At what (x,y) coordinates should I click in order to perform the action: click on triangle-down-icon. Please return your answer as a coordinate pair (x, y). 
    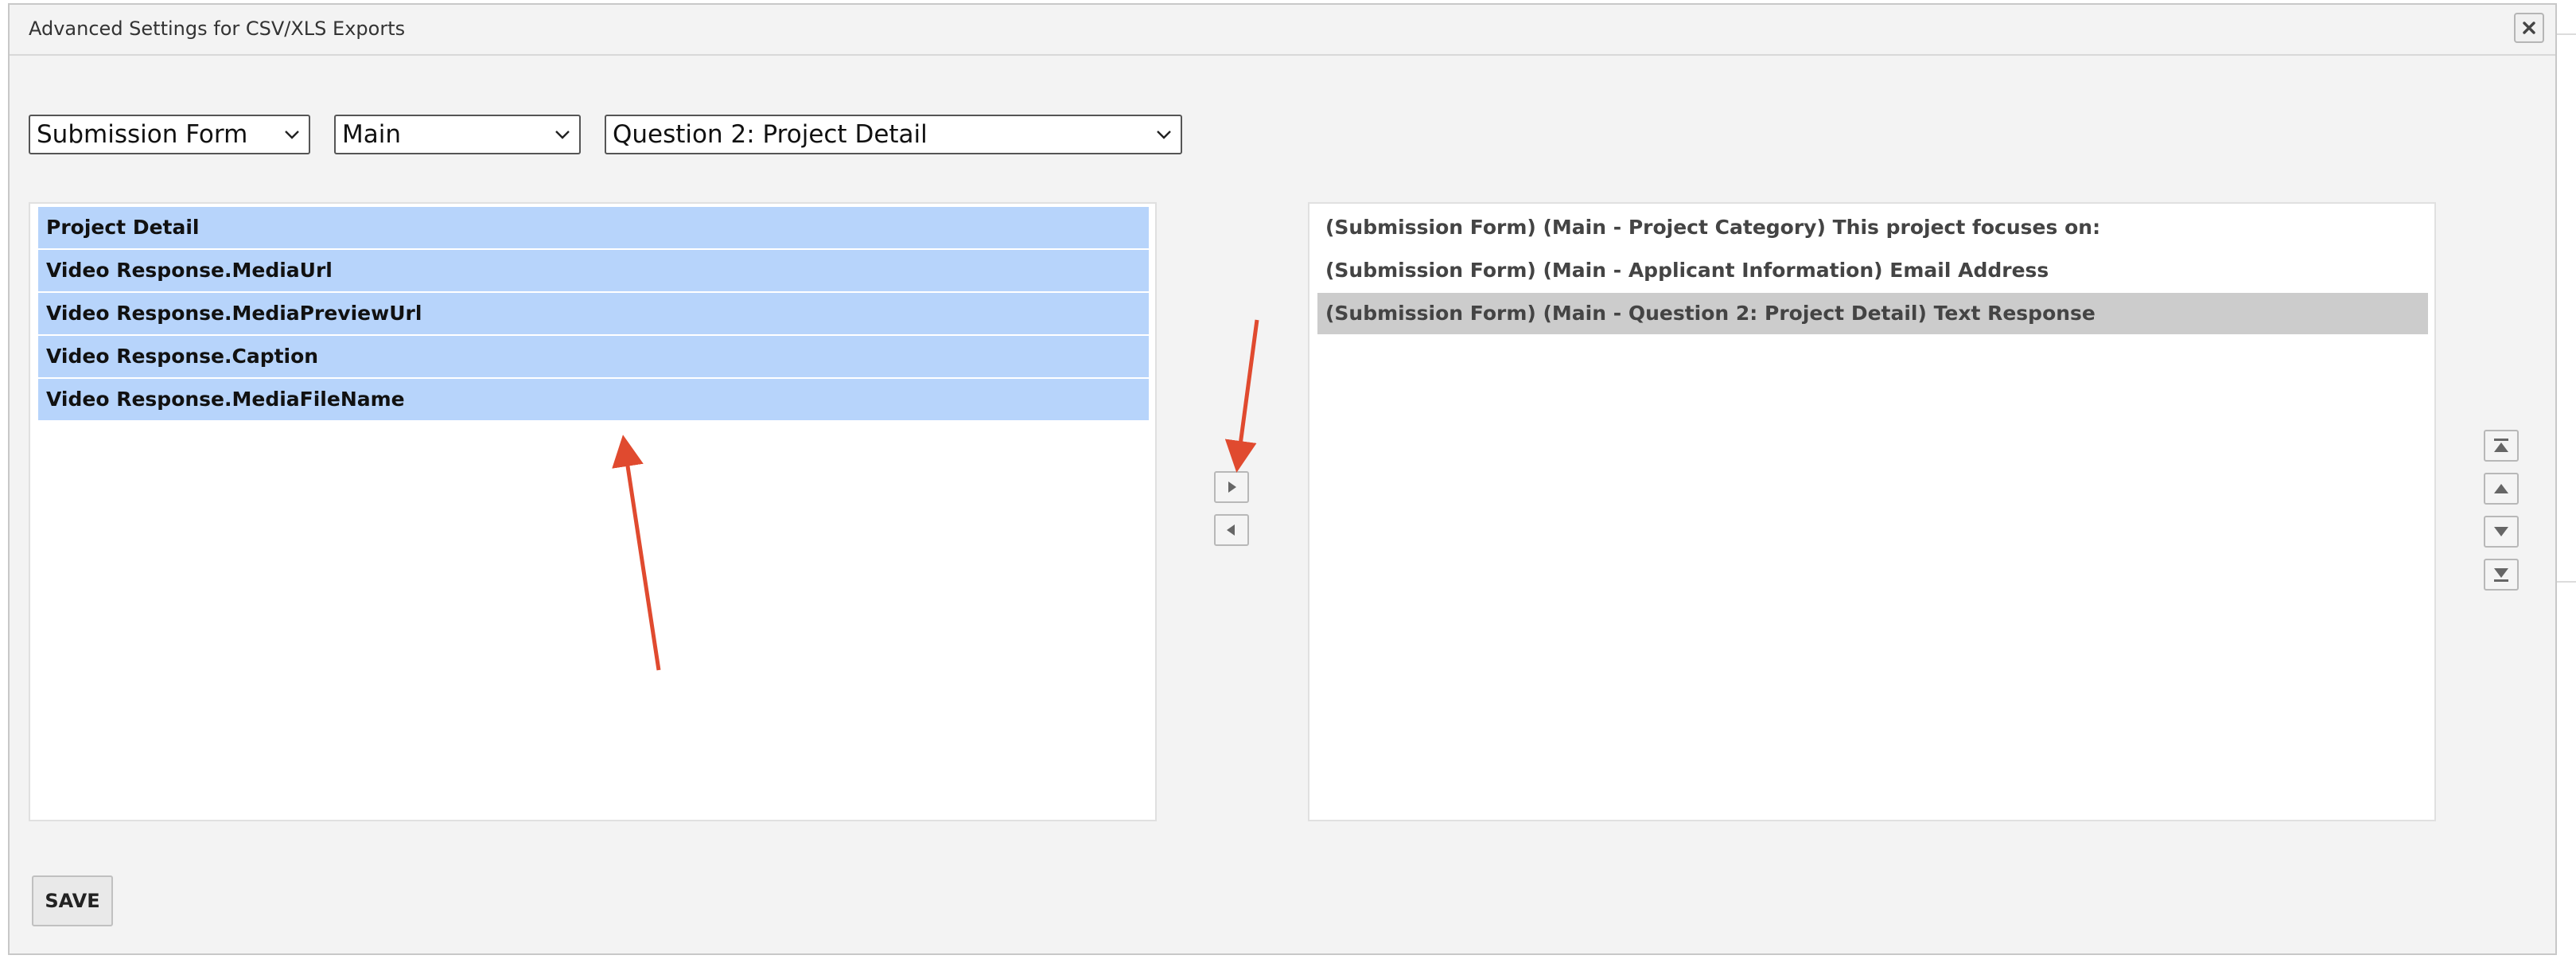
    Looking at the image, I should click on (2501, 531).